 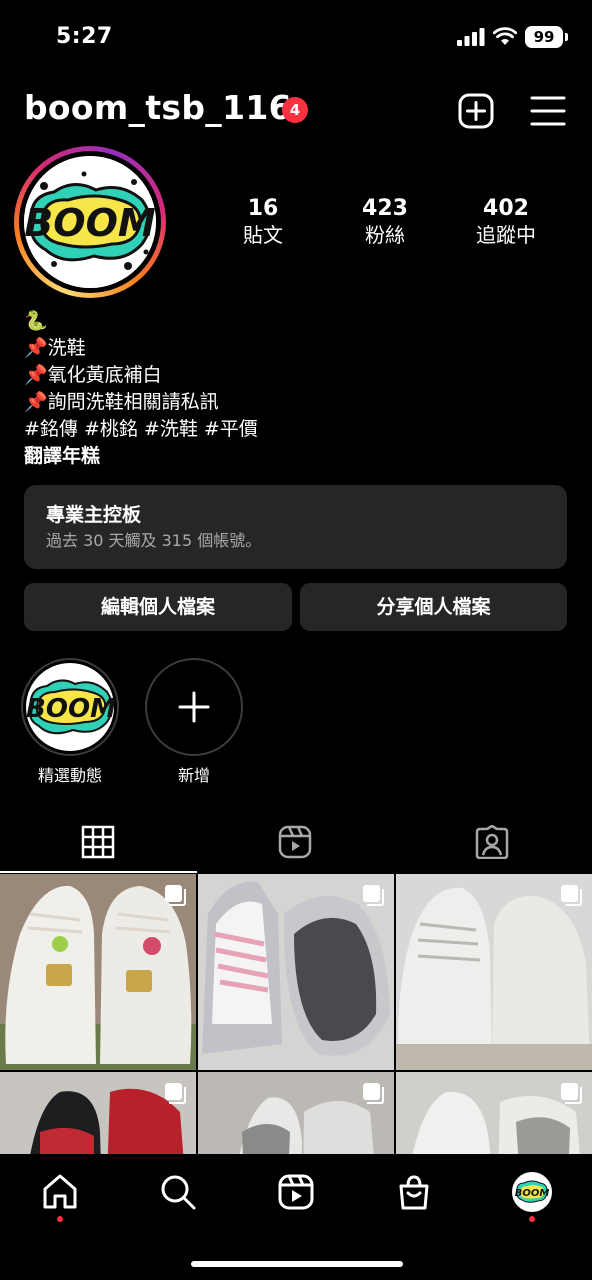 I want to click on profile-notification-dot, so click(x=532, y=1219).